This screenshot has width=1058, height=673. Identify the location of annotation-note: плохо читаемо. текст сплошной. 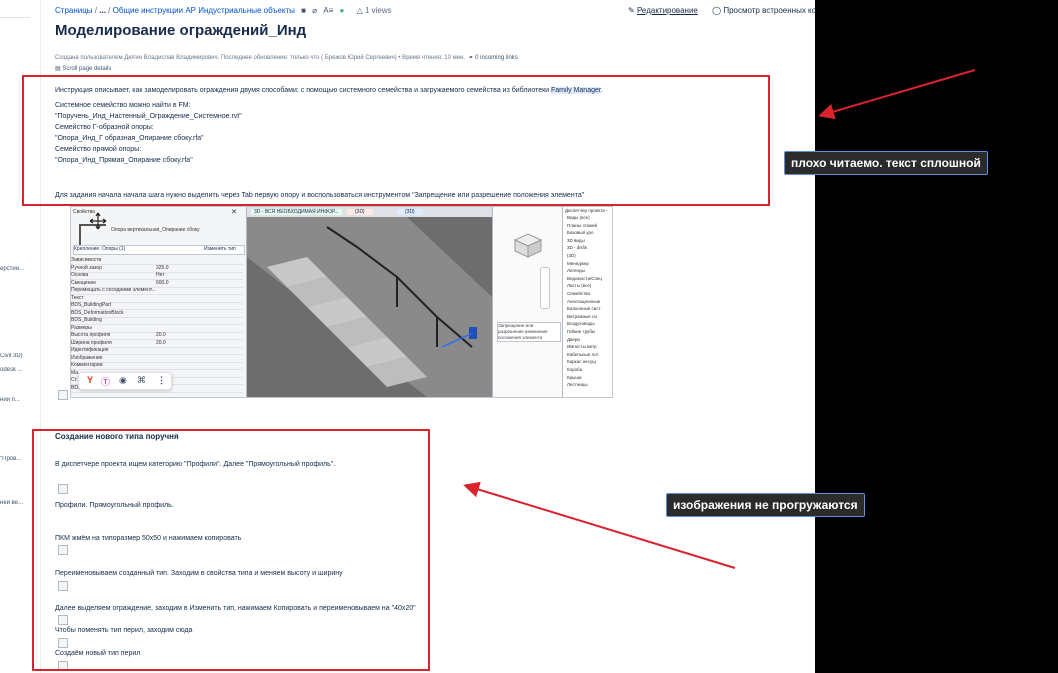
(886, 163).